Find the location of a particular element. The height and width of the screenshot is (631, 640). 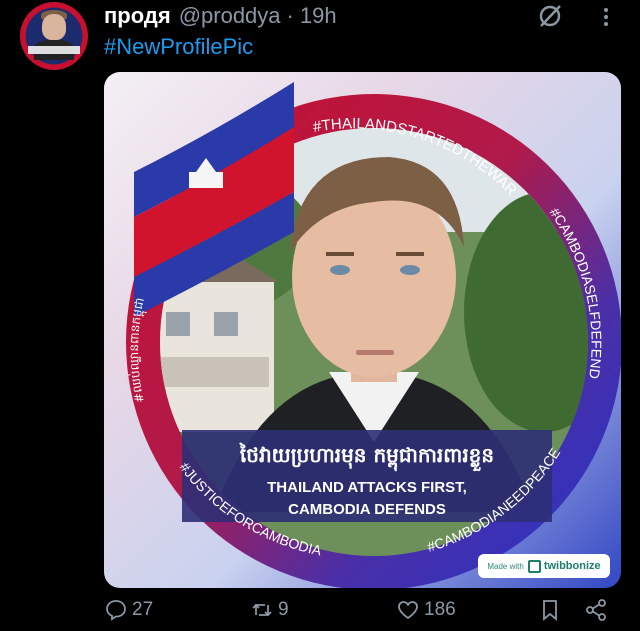

bookmark-button is located at coordinates (552, 610).